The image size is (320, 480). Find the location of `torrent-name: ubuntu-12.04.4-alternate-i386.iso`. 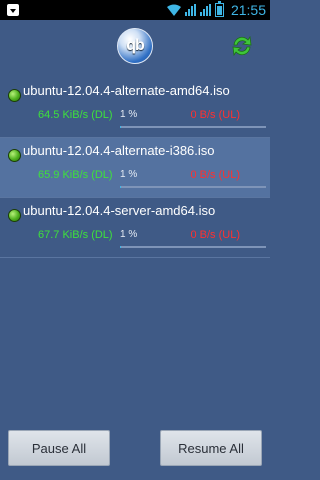

torrent-name: ubuntu-12.04.4-alternate-i386.iso is located at coordinates (119, 150).